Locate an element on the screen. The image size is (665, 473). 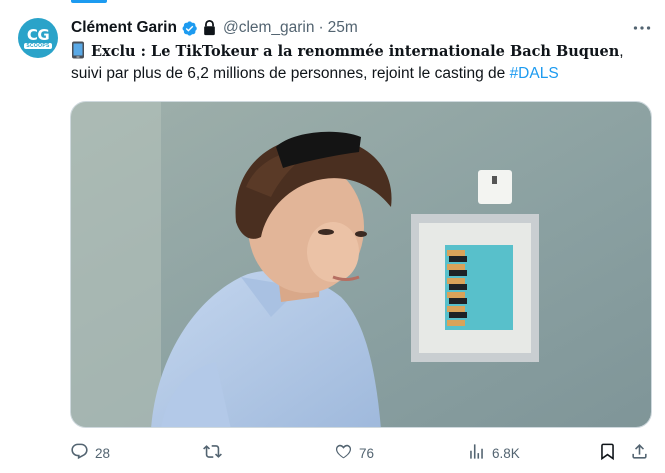
reply-count: 28 is located at coordinates (103, 453).